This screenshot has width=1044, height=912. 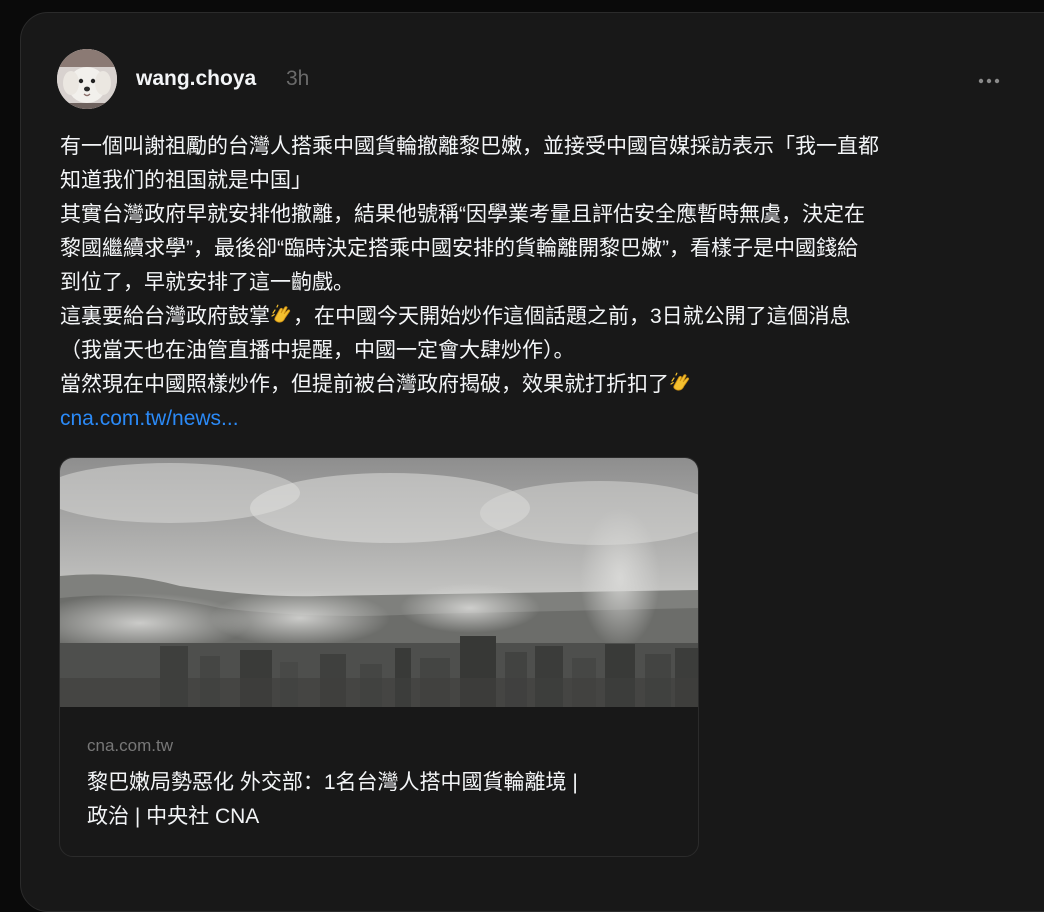 I want to click on post-text-segment: 當然現在中國照樣炒作，但提前被台灣政府揭破，效果就打折扣了, so click(x=364, y=384).